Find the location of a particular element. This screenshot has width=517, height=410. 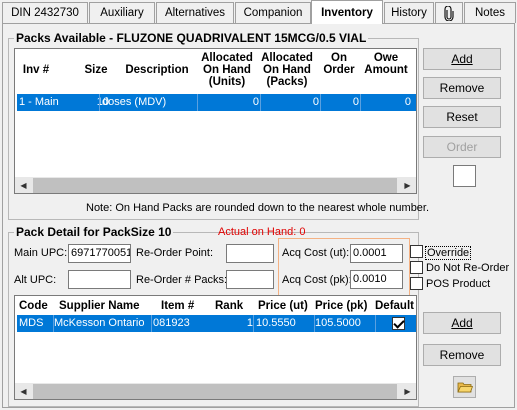

paperclip-icon is located at coordinates (449, 13).